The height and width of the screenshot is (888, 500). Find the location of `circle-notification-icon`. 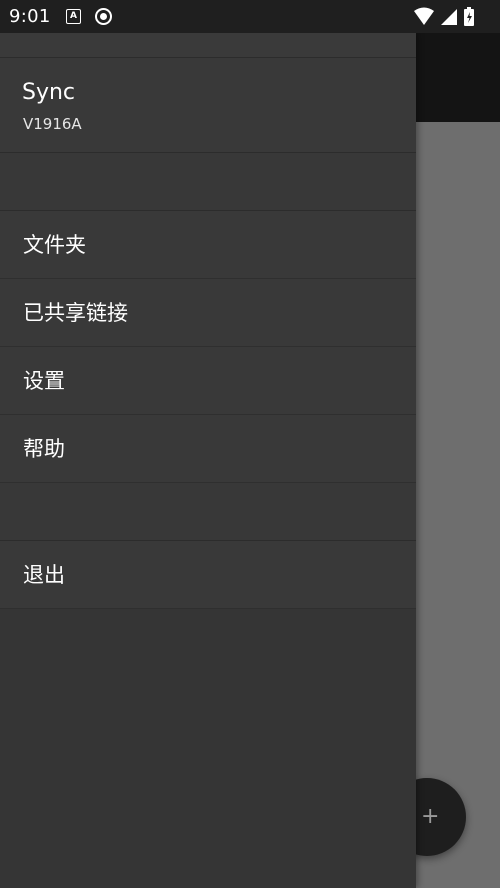

circle-notification-icon is located at coordinates (103, 16).